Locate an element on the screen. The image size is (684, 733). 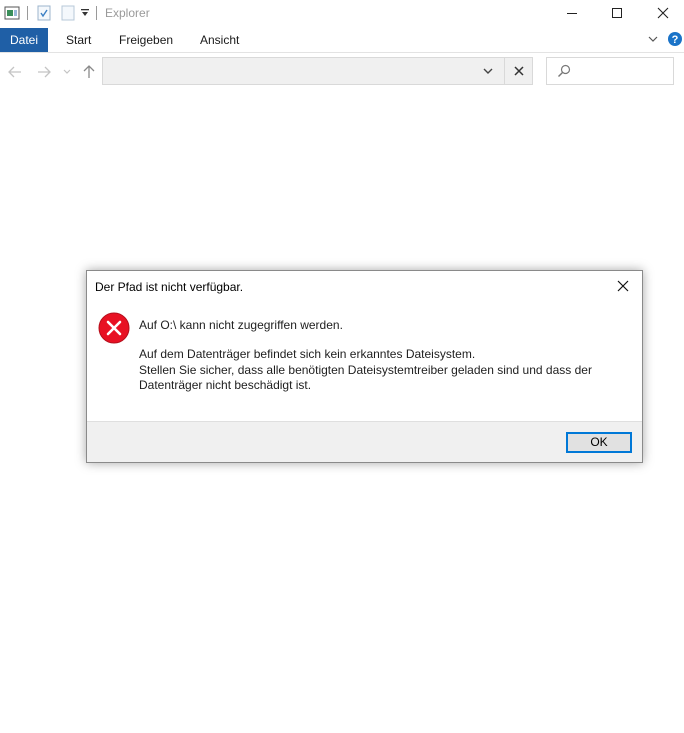
minimize-button is located at coordinates (572, 13).